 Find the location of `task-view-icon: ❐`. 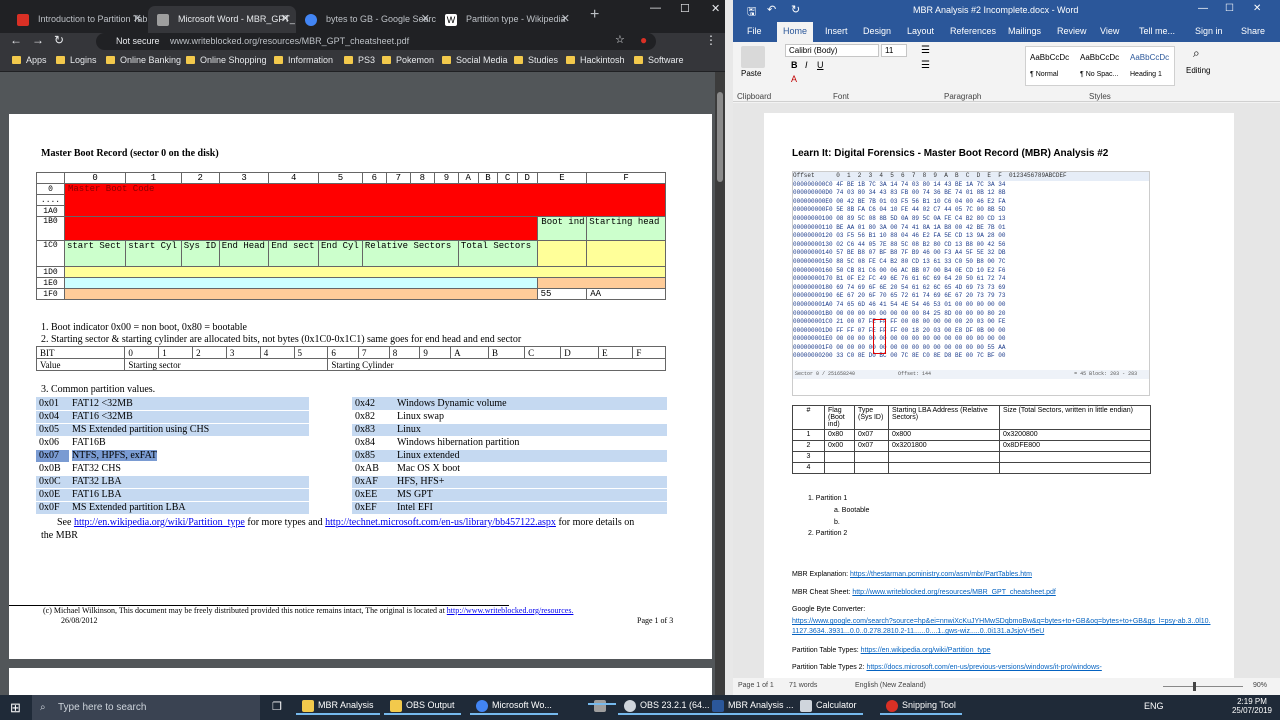

task-view-icon: ❐ is located at coordinates (277, 706).